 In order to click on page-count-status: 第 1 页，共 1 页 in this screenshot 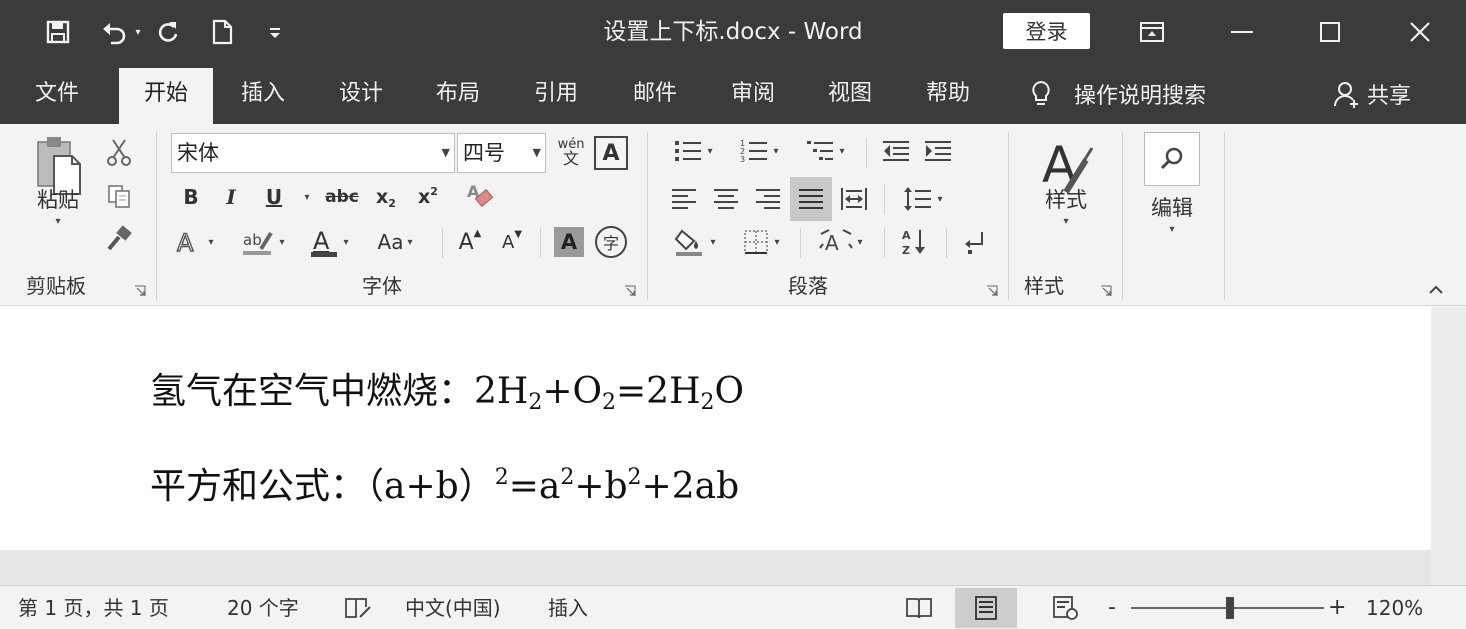, I will do `click(93, 607)`.